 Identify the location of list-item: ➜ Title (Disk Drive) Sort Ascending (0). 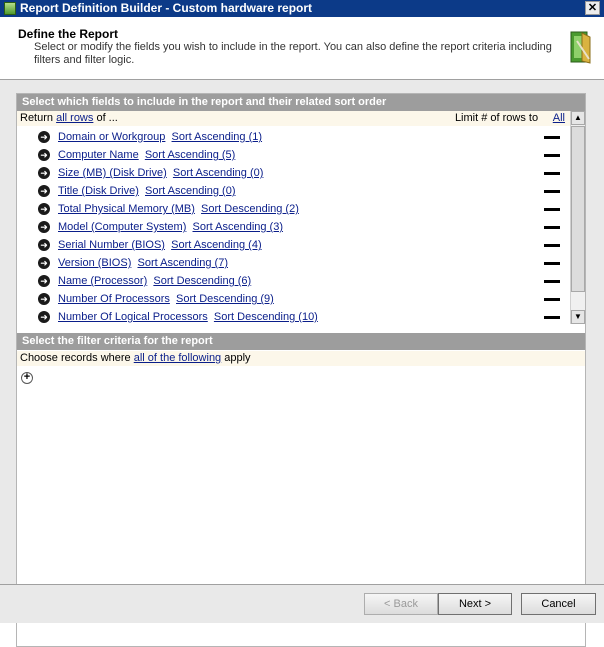
(293, 191).